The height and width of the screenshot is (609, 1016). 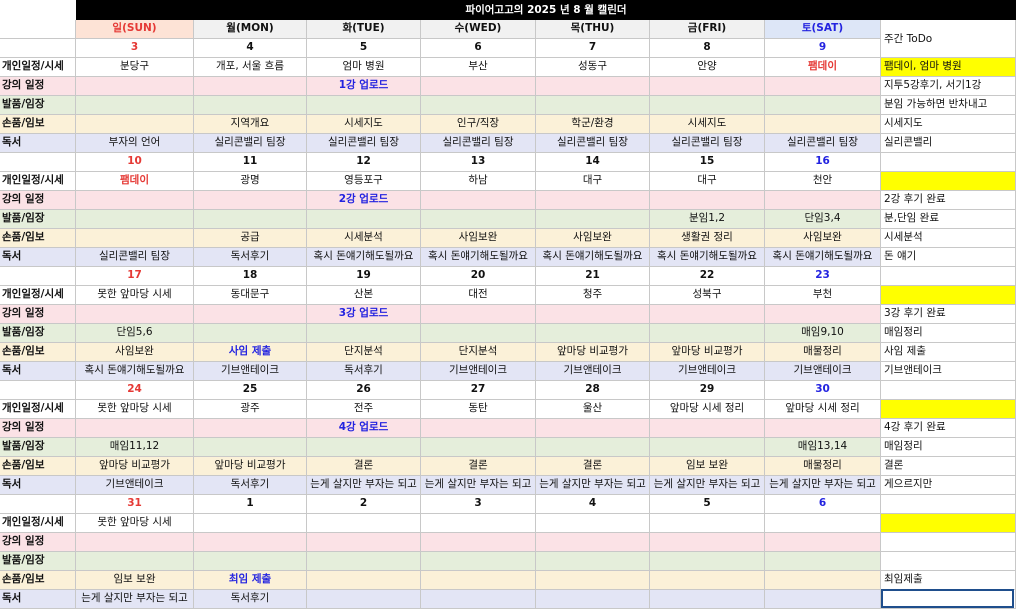 What do you see at coordinates (707, 276) in the screenshot?
I see `date-2-5: 22` at bounding box center [707, 276].